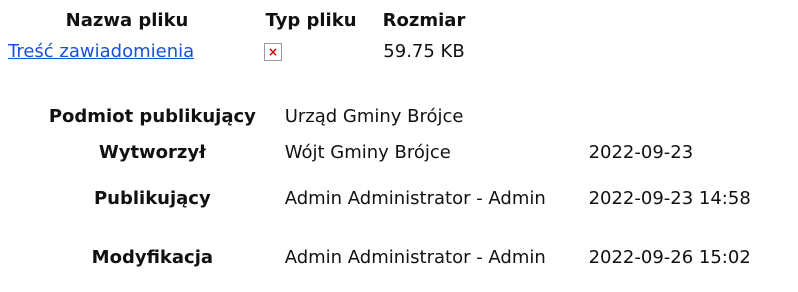 This screenshot has width=798, height=292. Describe the element at coordinates (424, 20) in the screenshot. I see `column-header-file-size: Rozmiar` at that location.